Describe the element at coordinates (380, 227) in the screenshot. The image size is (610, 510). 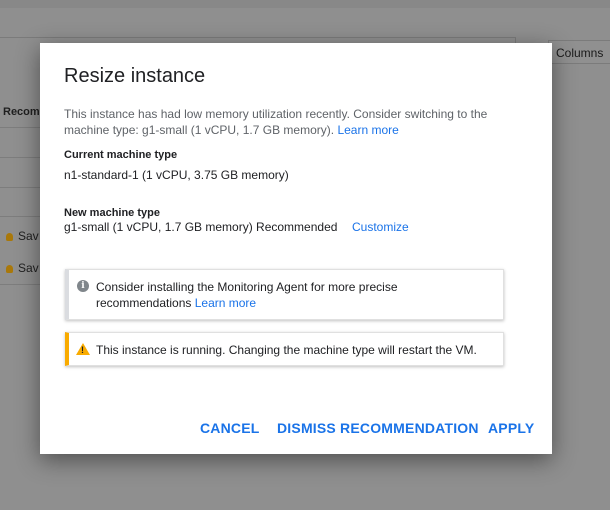
I see `customize-link: Customize` at that location.